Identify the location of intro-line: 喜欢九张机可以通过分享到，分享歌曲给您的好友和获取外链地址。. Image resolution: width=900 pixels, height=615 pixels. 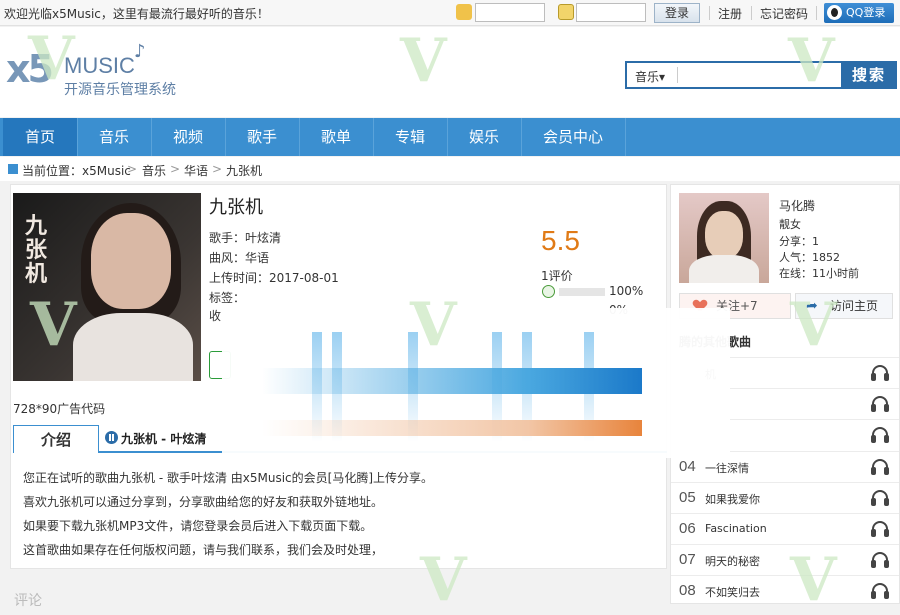
(203, 502).